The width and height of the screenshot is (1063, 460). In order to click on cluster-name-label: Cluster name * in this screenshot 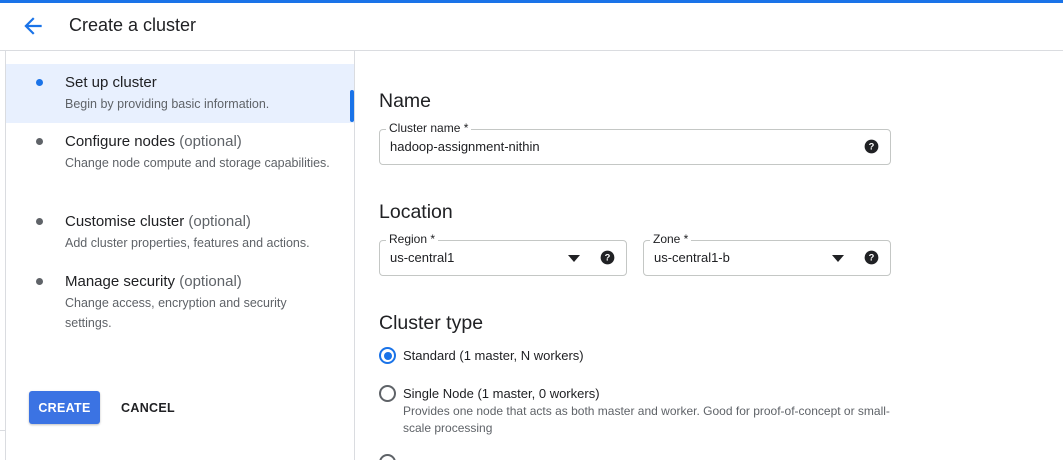, I will do `click(429, 128)`.